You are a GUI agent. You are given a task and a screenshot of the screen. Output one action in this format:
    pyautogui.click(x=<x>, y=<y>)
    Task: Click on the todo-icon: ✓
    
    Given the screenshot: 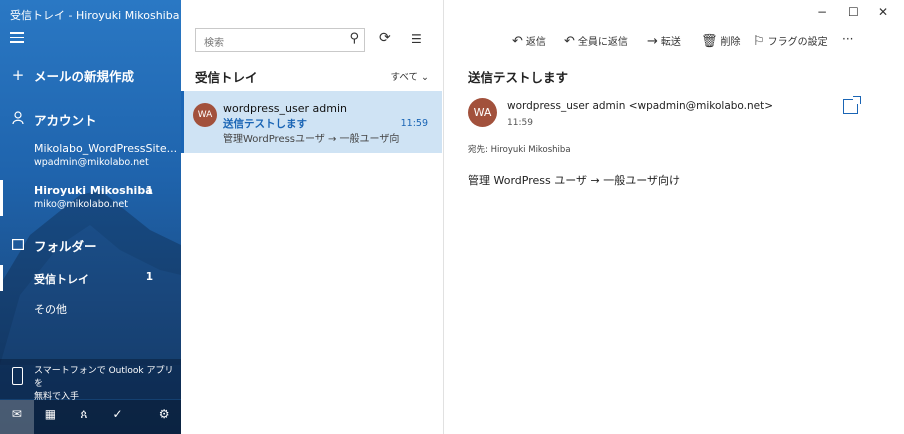 What is the action you would take?
    pyautogui.click(x=118, y=417)
    